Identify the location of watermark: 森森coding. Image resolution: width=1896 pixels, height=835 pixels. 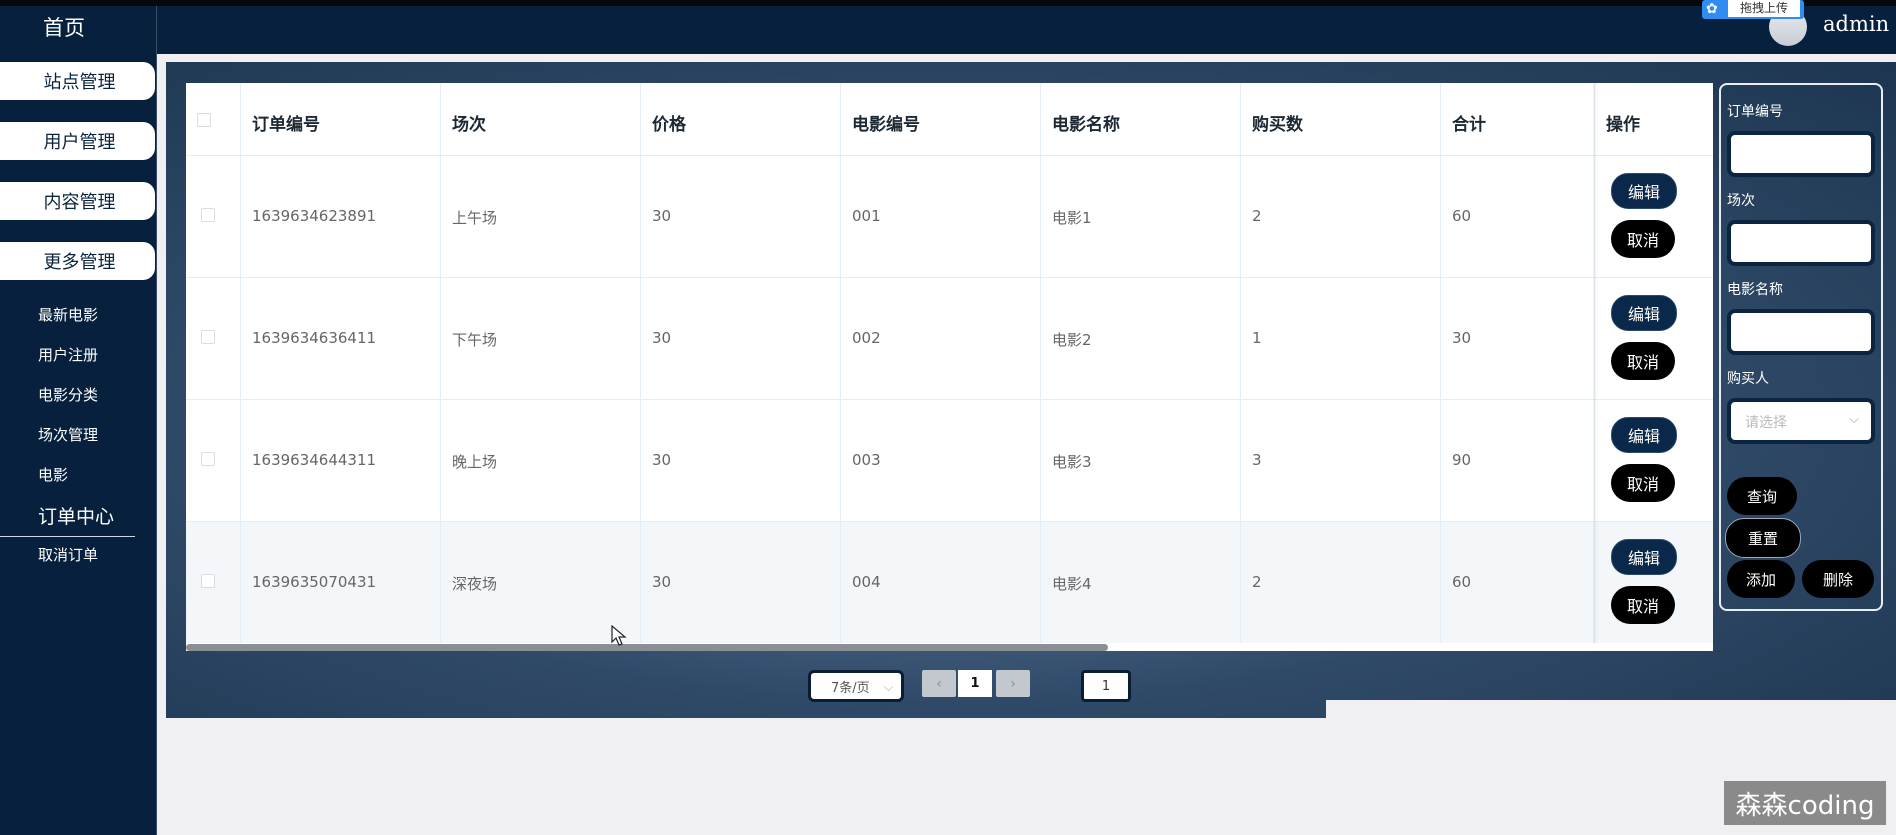
(1805, 803).